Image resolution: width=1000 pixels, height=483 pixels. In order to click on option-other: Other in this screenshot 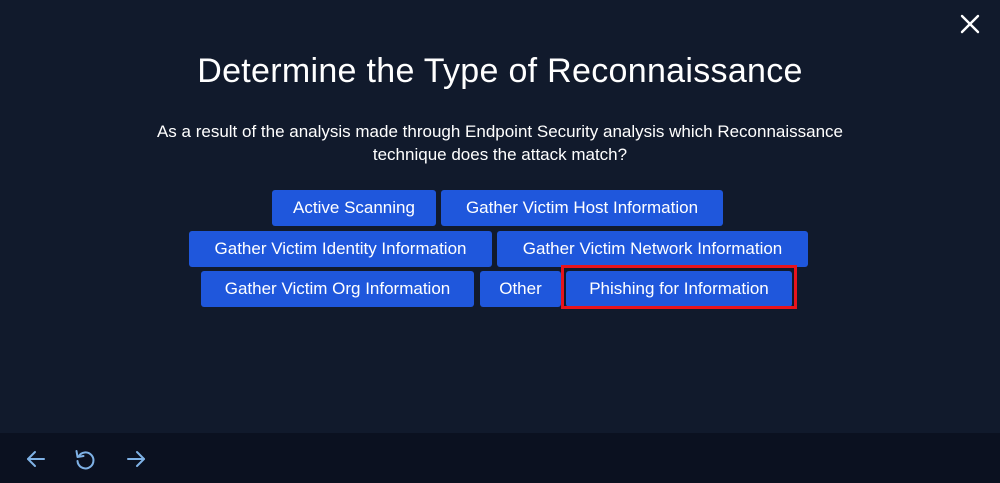, I will do `click(520, 289)`.